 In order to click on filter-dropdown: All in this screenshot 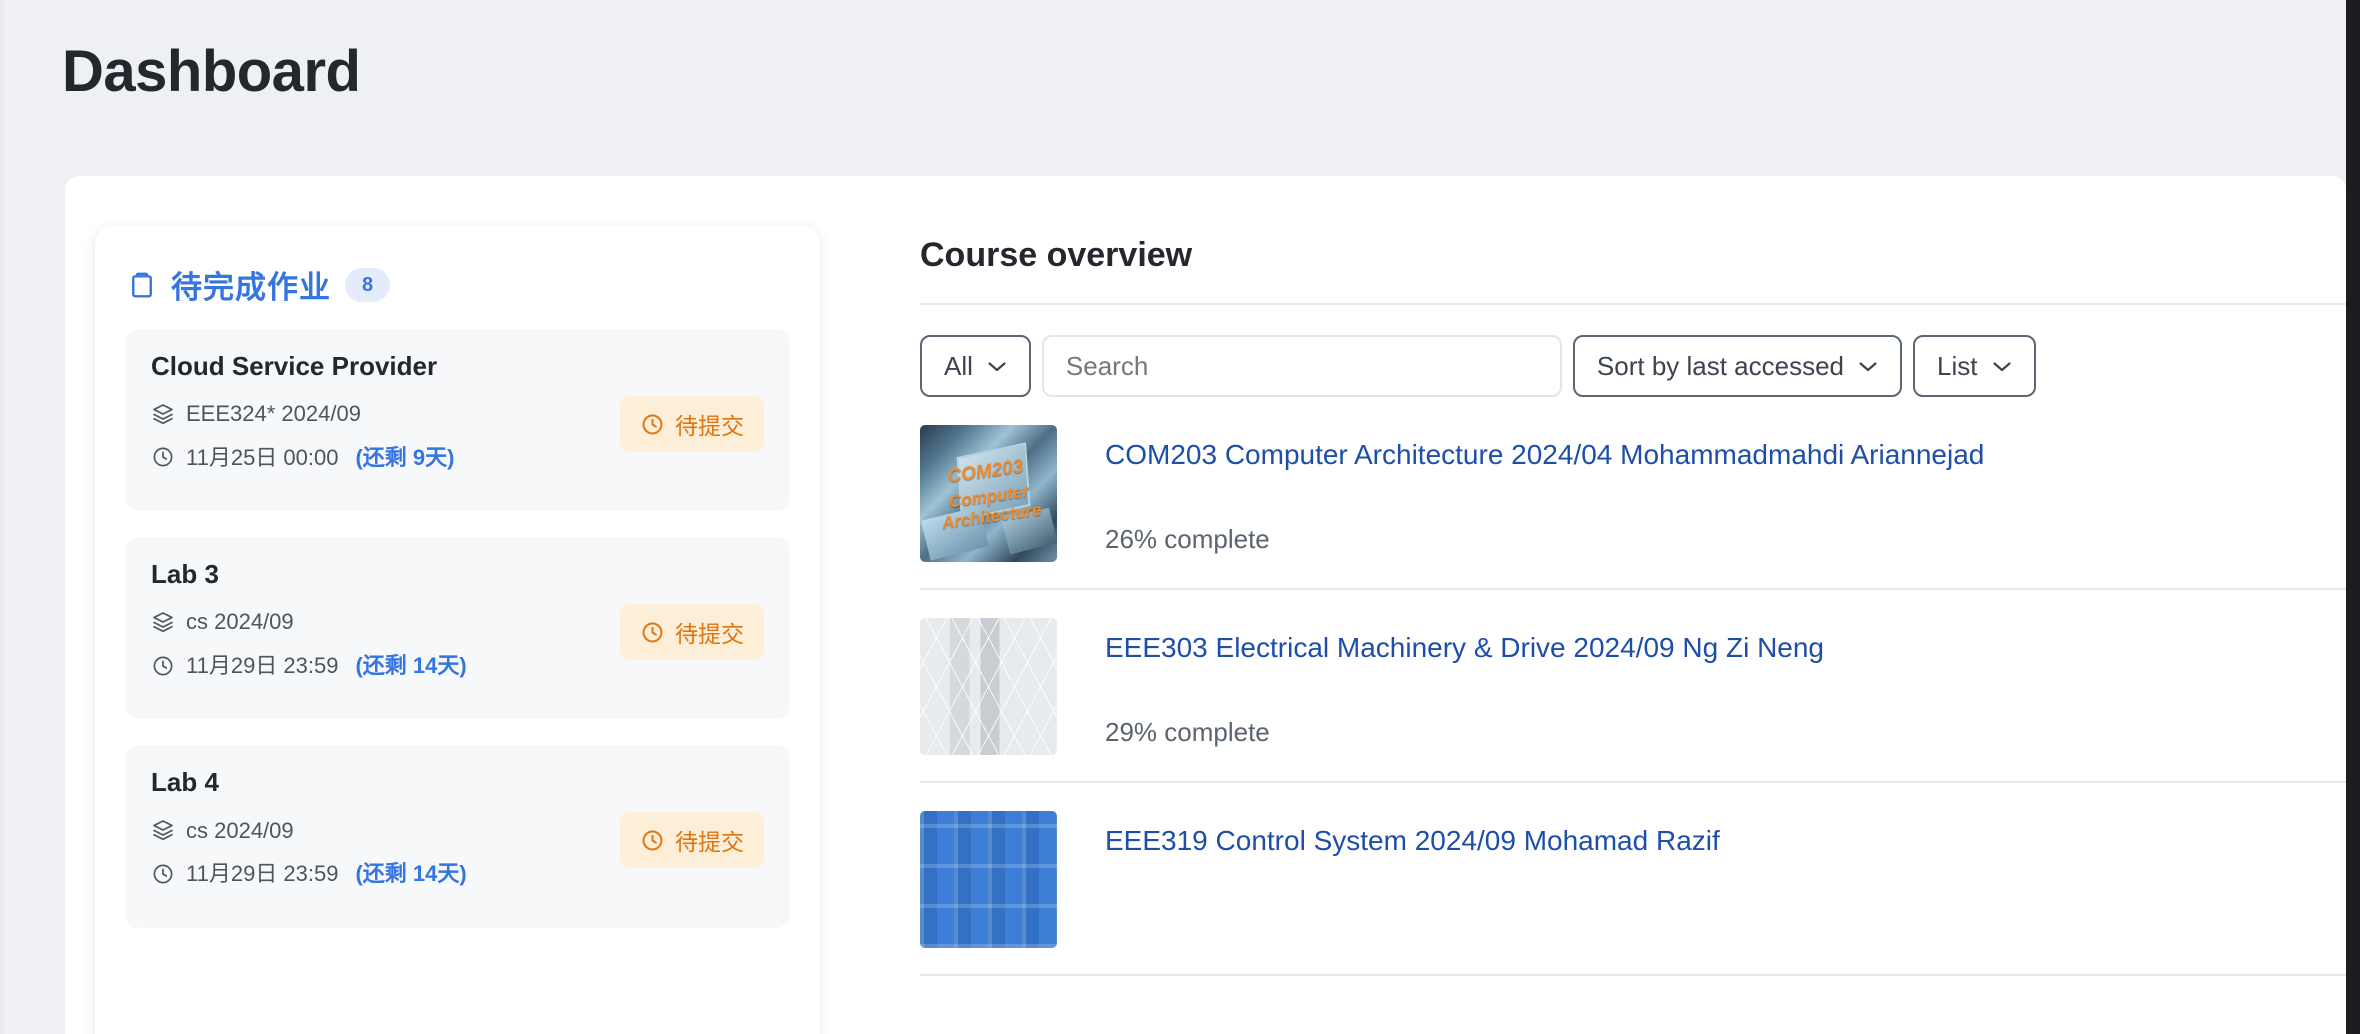, I will do `click(975, 366)`.